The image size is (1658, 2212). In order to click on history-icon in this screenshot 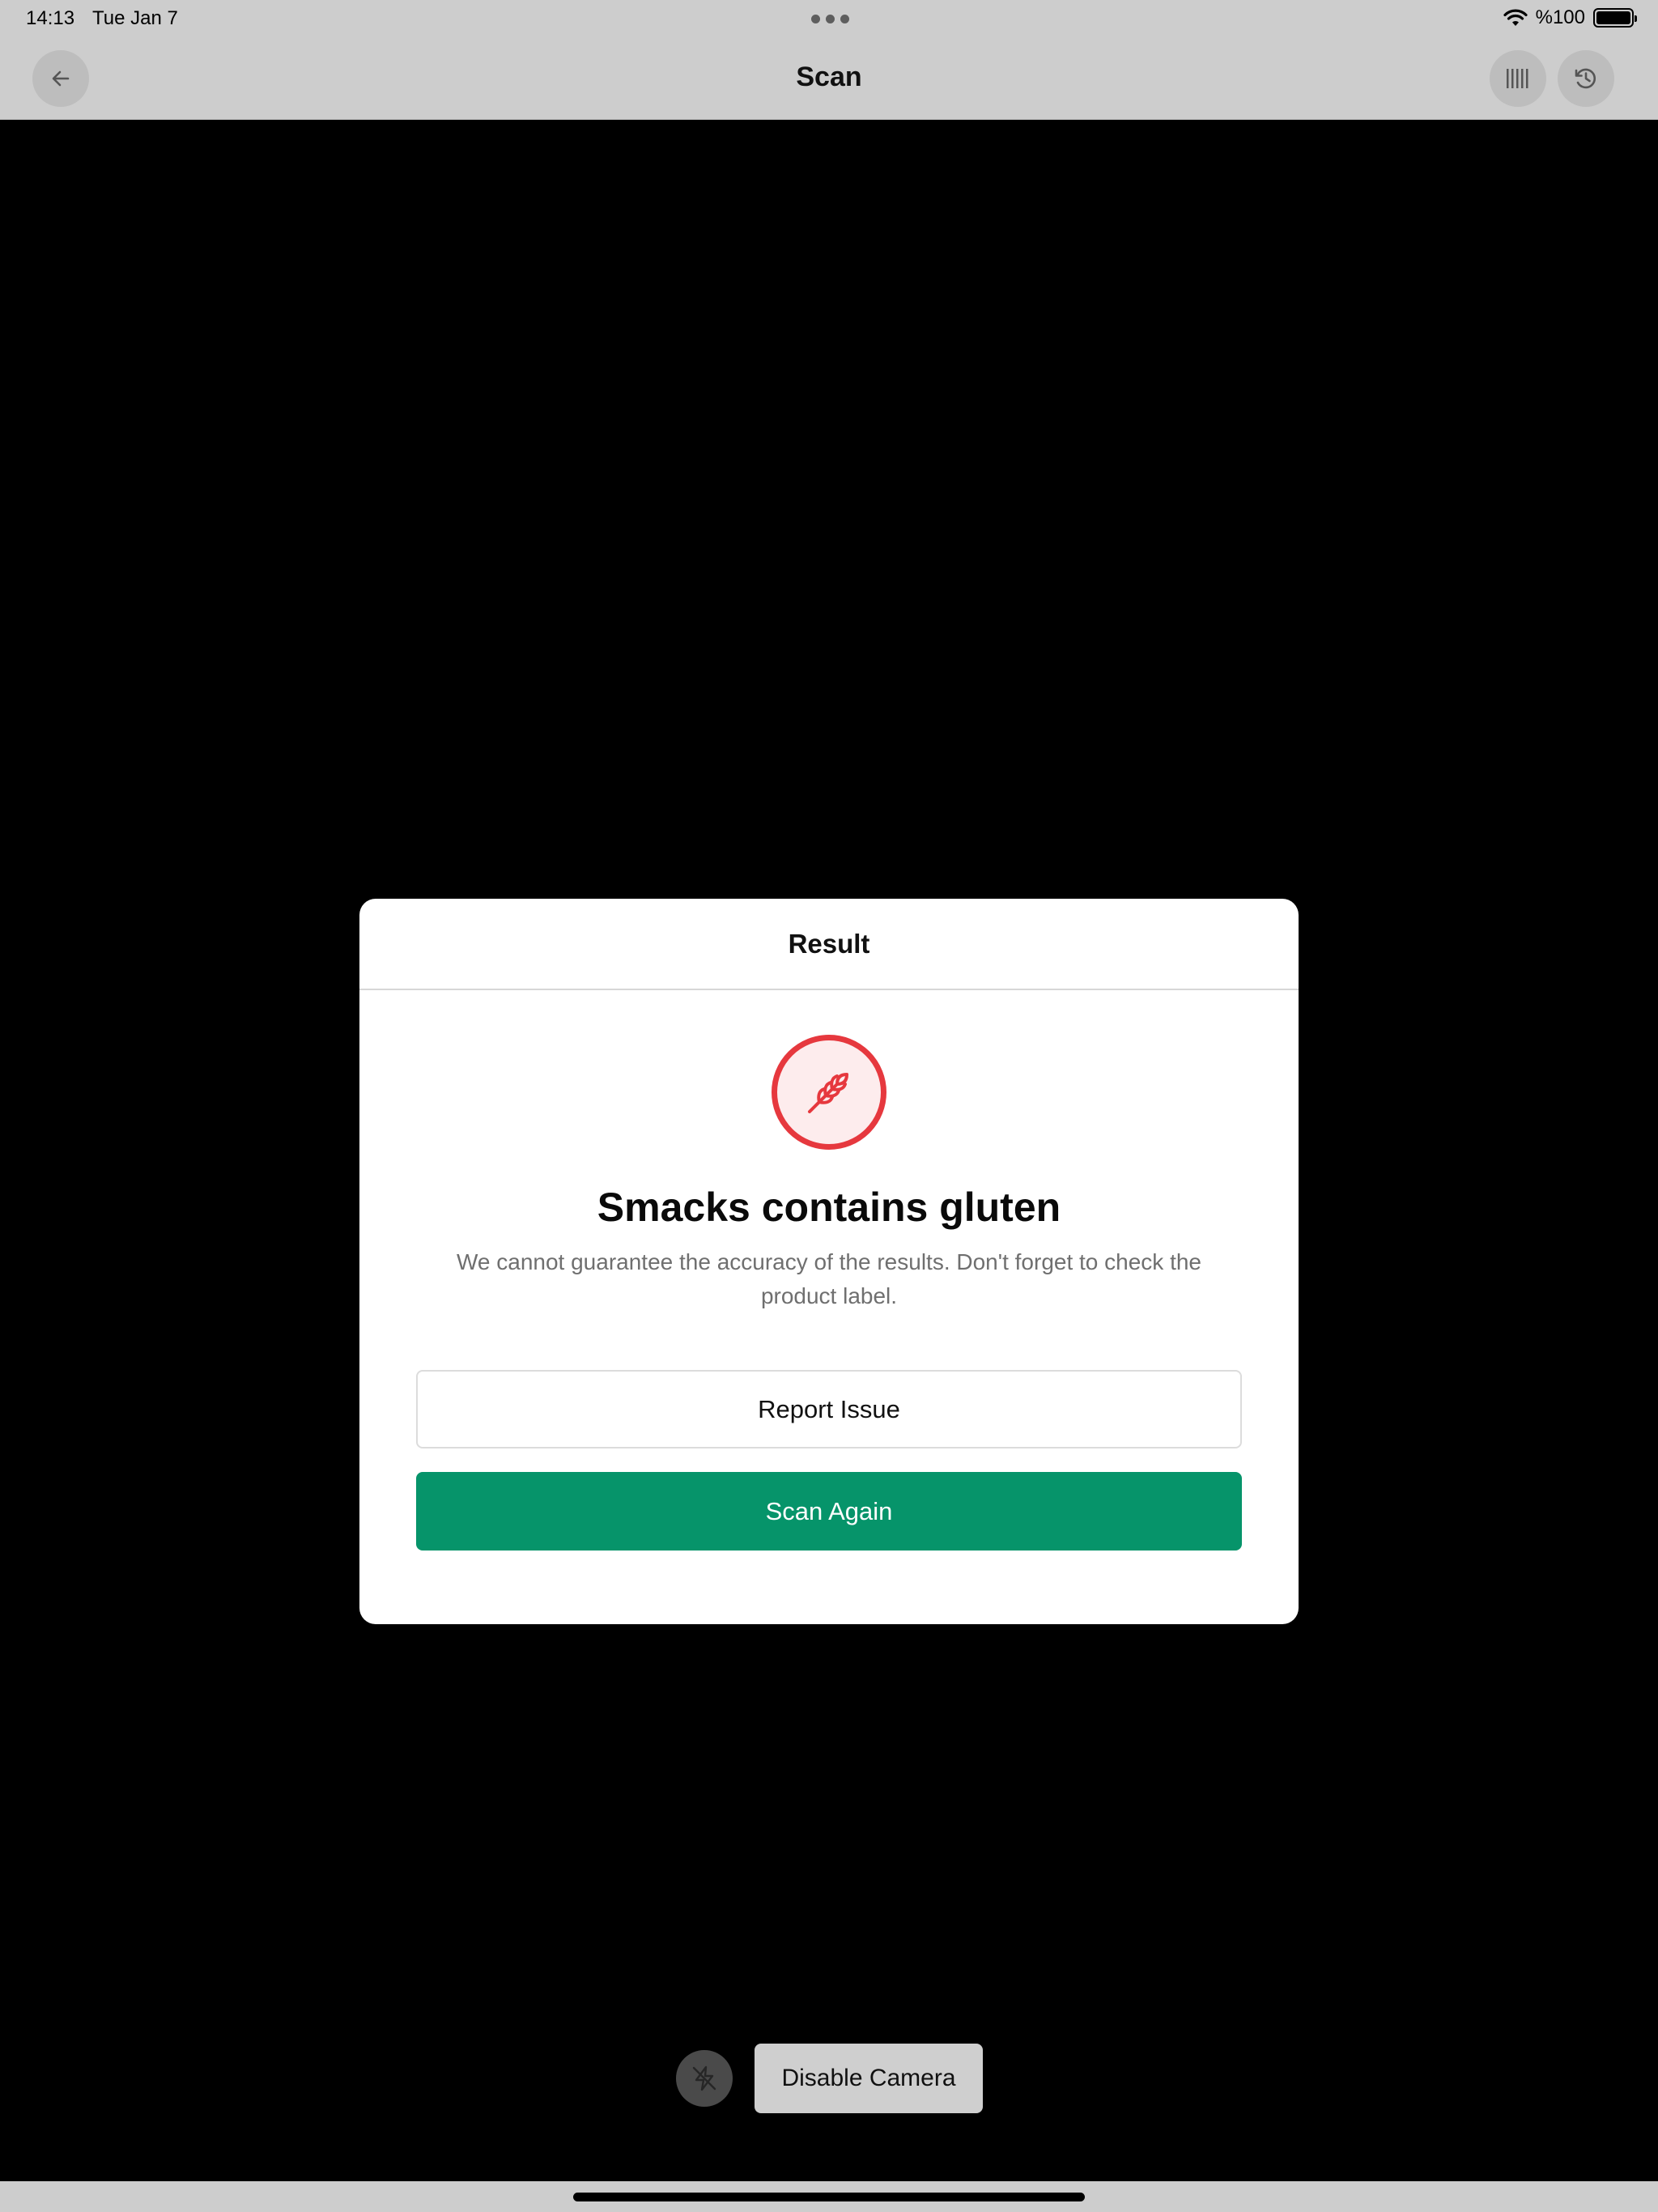, I will do `click(1585, 78)`.